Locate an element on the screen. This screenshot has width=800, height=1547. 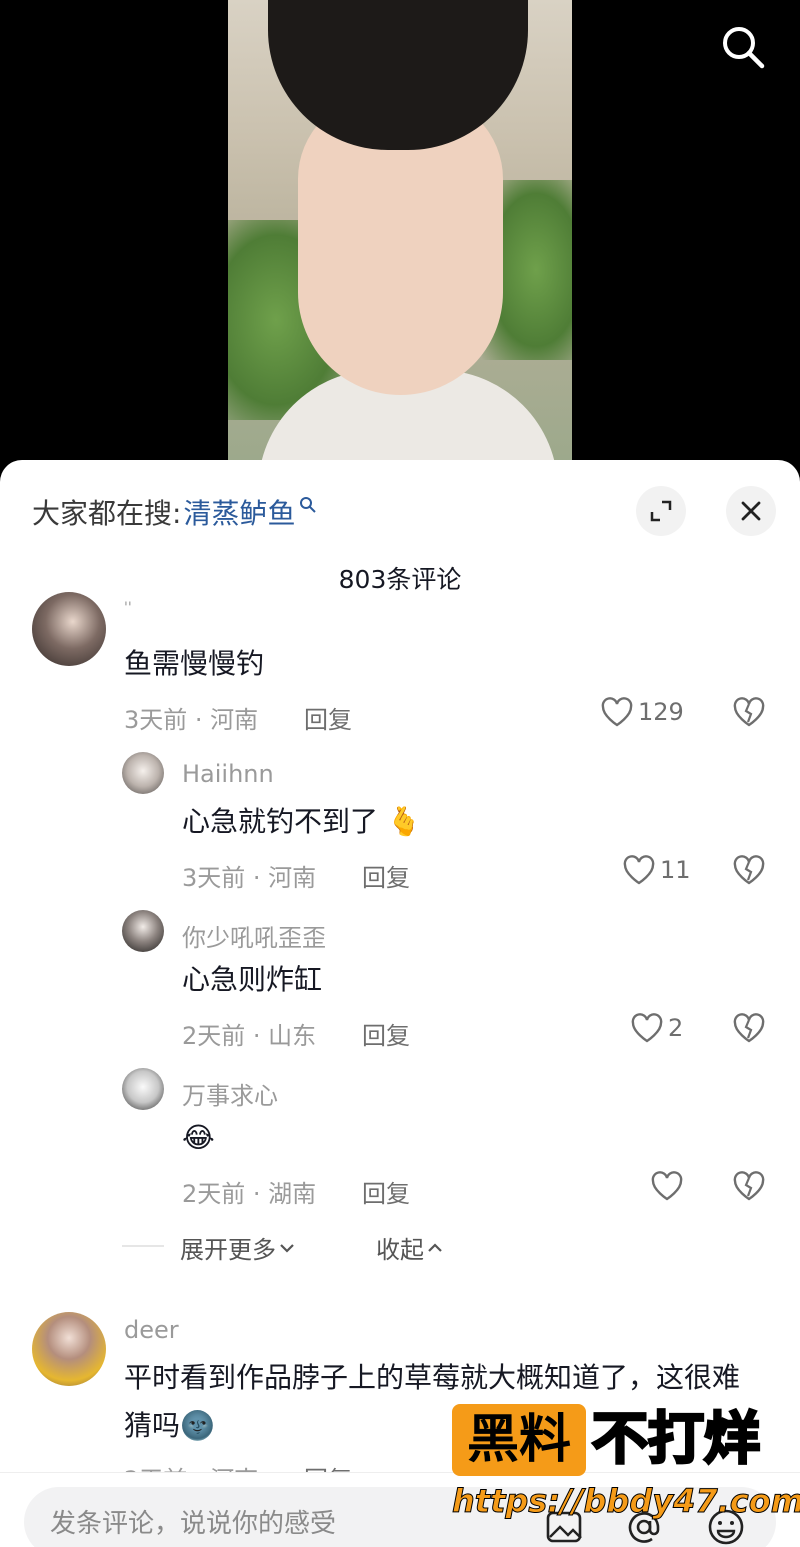
trending-search-prefix: 大家都在搜: is located at coordinates (107, 513).